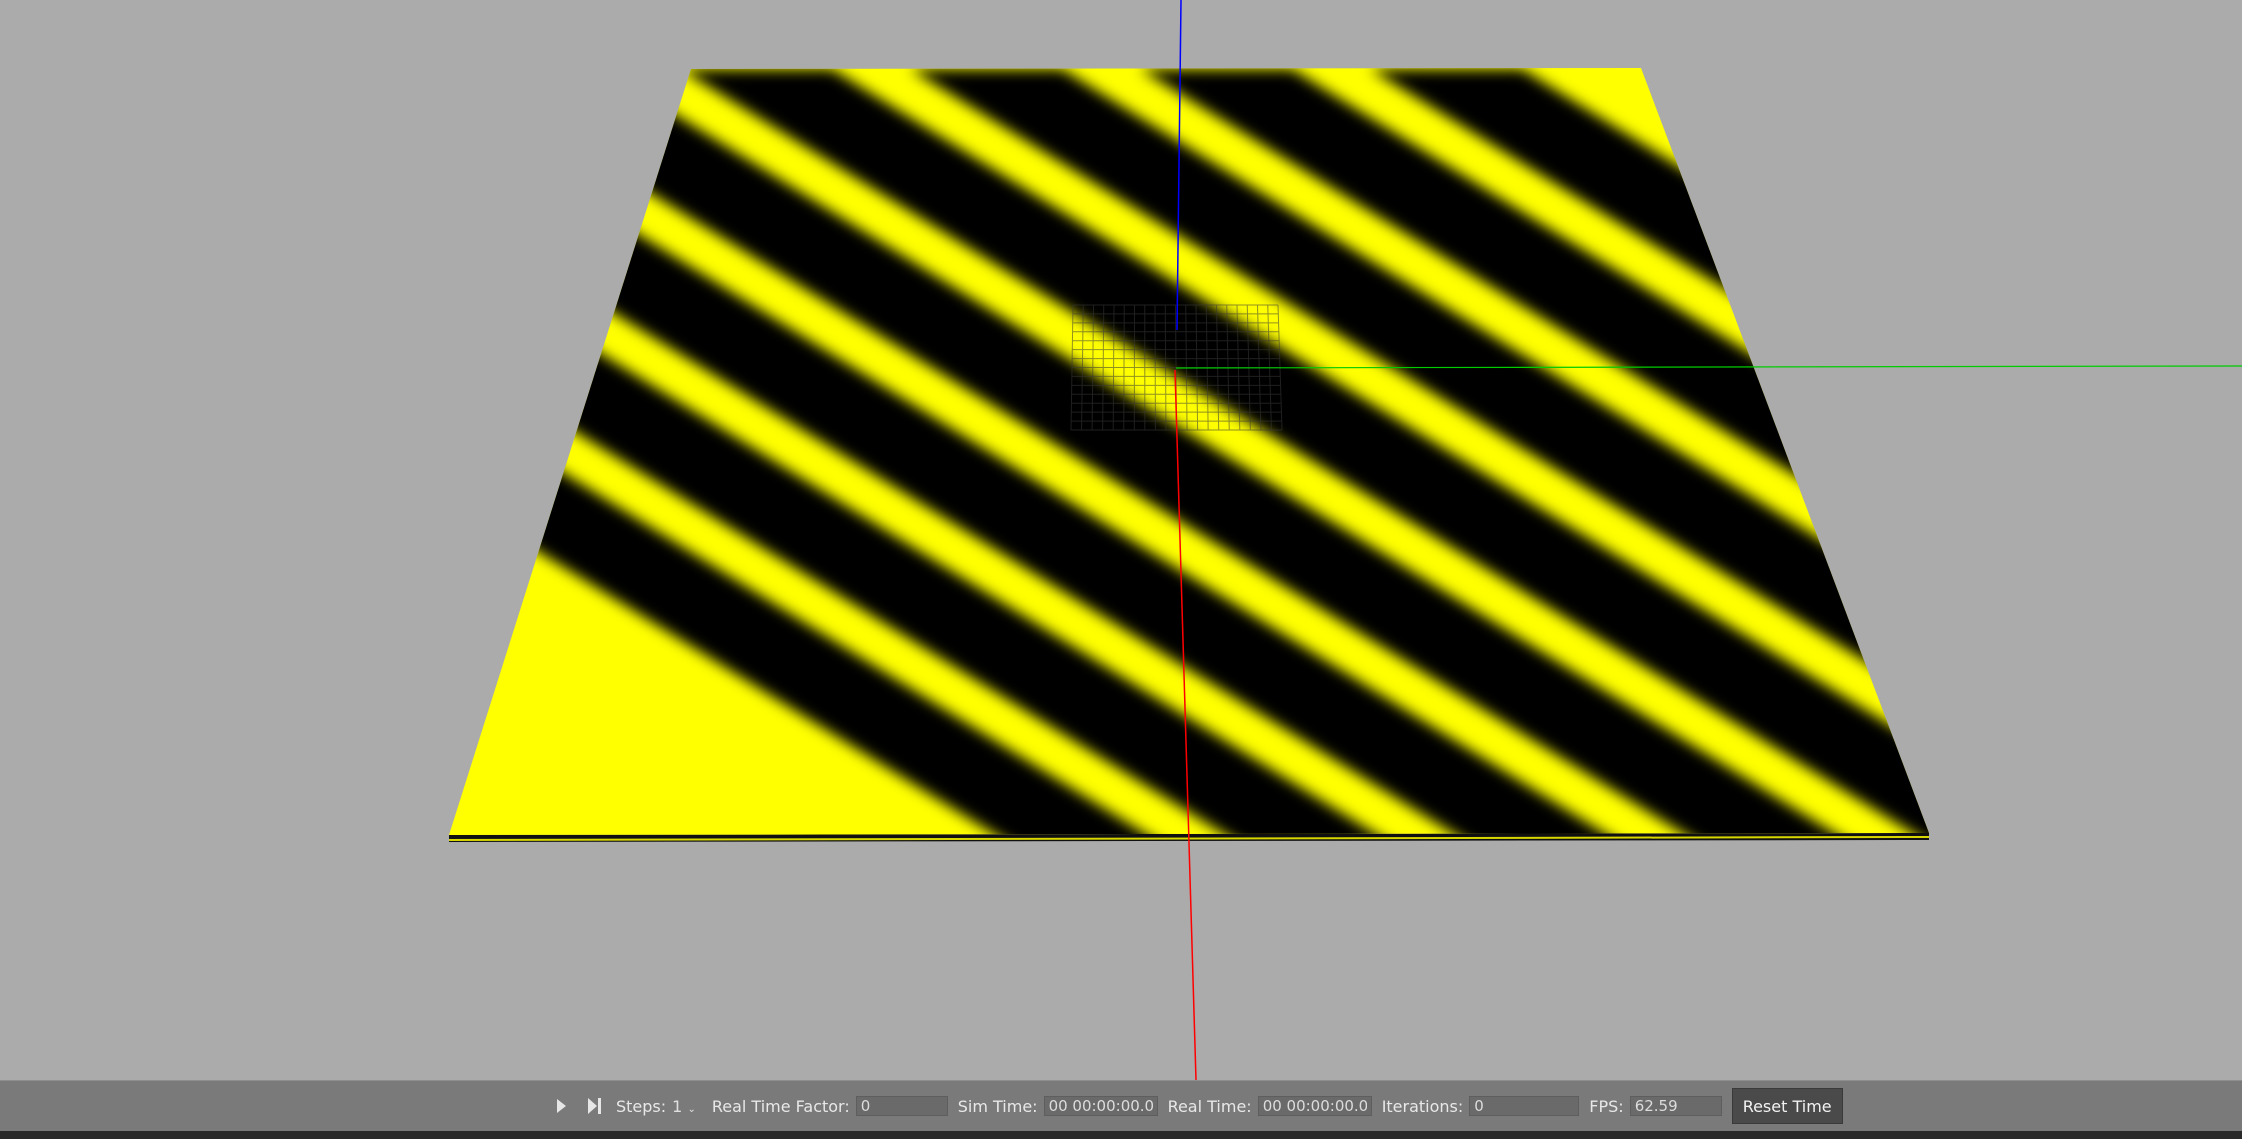  What do you see at coordinates (901, 1106) in the screenshot?
I see `rtf-field` at bounding box center [901, 1106].